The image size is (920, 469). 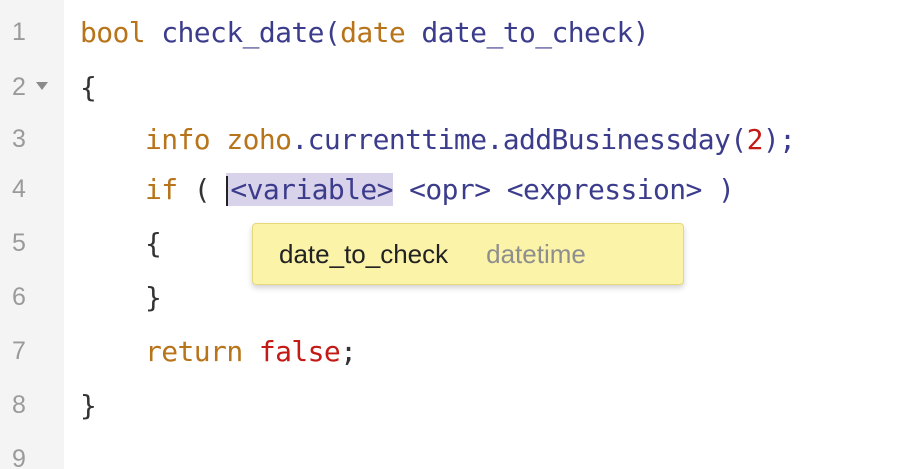 I want to click on suggestion-name: date_to_check, so click(x=363, y=254).